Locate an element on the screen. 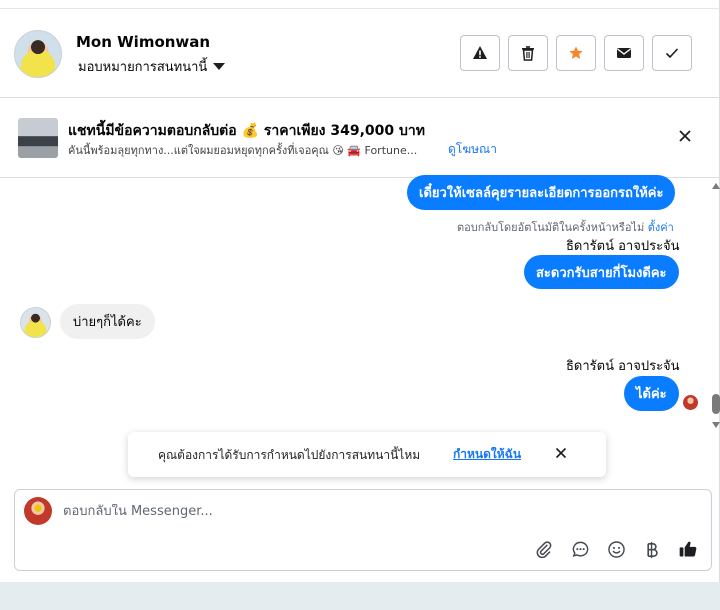  assign-label: มอบหมายการสนทนานี้ is located at coordinates (143, 67).